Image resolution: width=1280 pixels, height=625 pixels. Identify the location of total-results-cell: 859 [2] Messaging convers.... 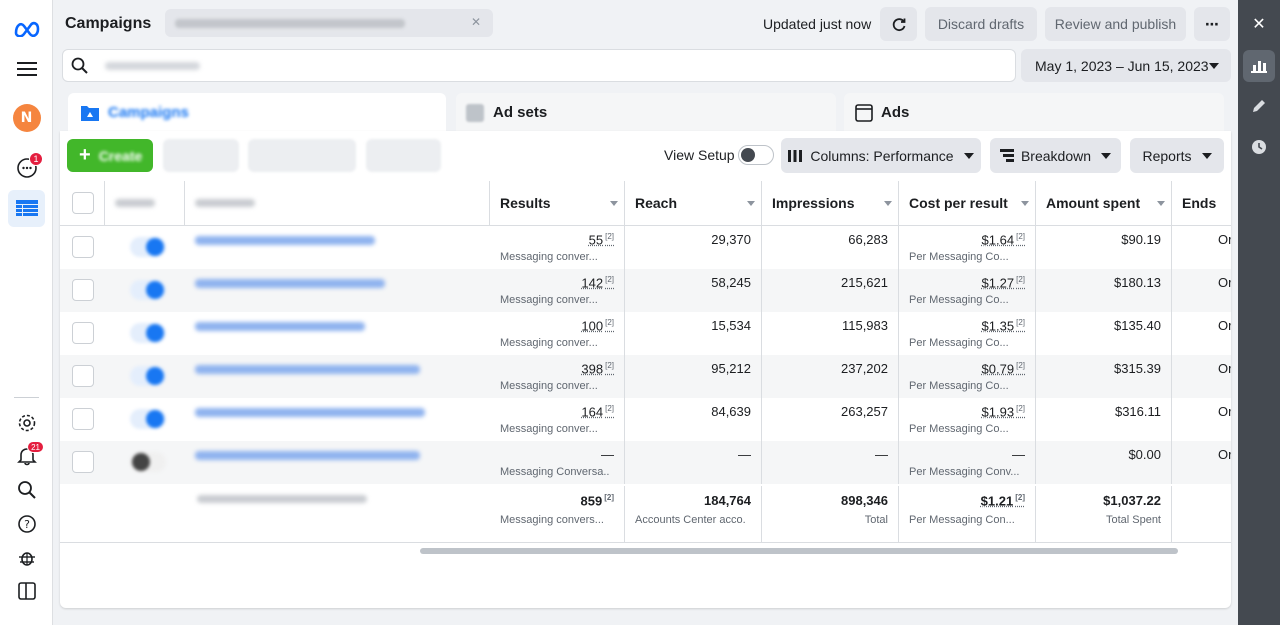
(557, 514).